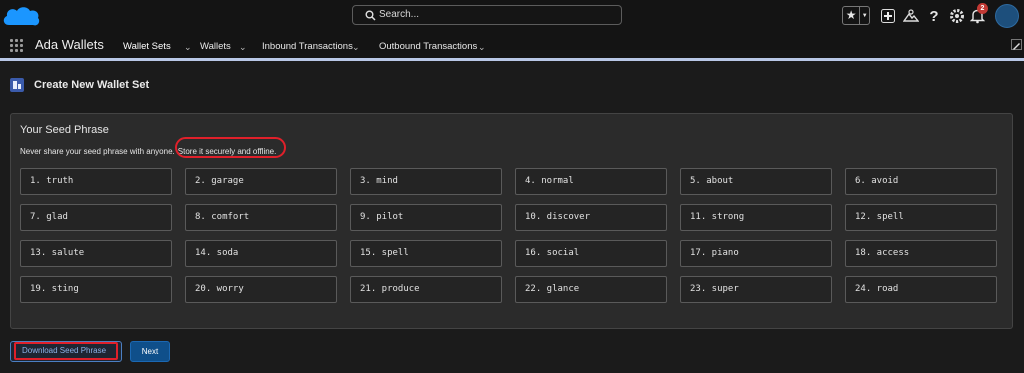 The width and height of the screenshot is (1024, 373). Describe the element at coordinates (96, 289) in the screenshot. I see `seed-word: 19. sting` at that location.